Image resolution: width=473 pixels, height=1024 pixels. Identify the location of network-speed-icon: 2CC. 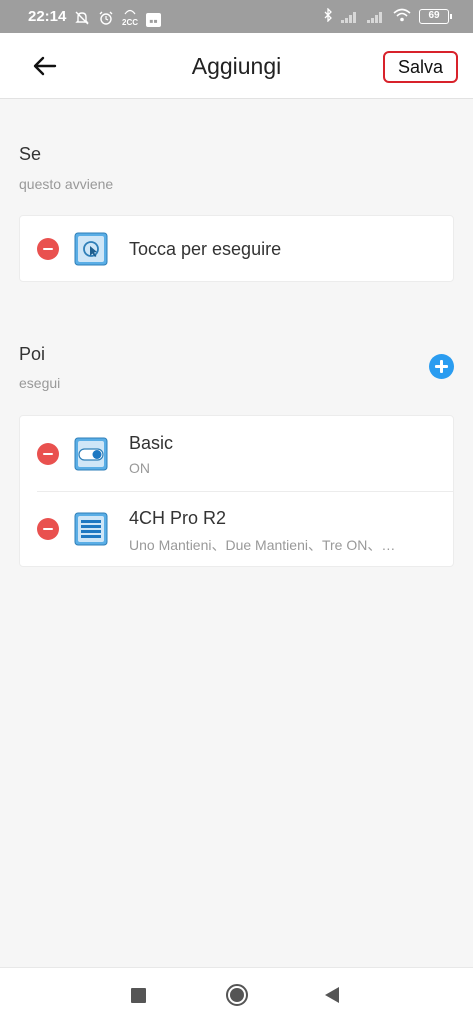
(130, 19).